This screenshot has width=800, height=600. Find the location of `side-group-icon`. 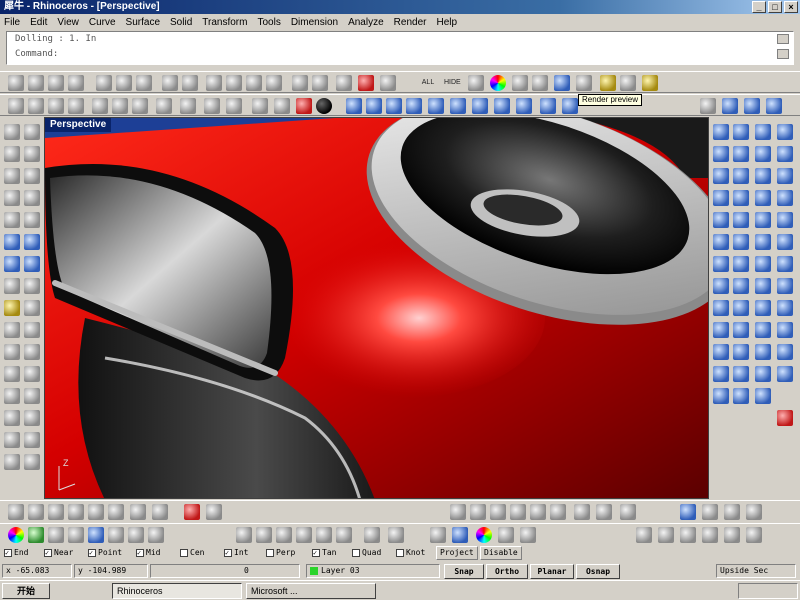

side-group-icon is located at coordinates (12, 462).